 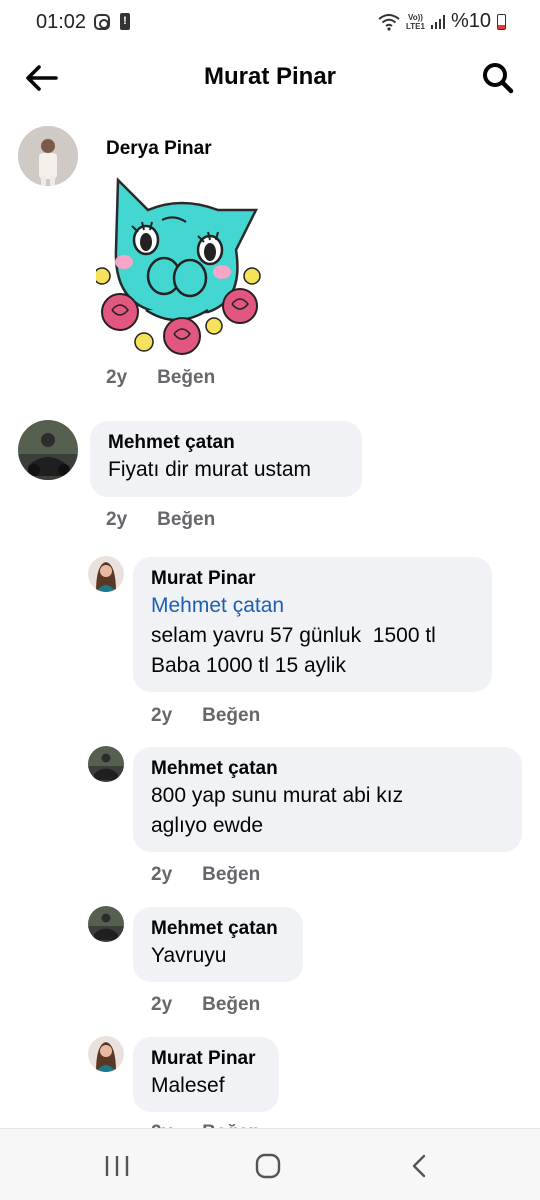 I want to click on alert-notification-icon: !, so click(x=125, y=21).